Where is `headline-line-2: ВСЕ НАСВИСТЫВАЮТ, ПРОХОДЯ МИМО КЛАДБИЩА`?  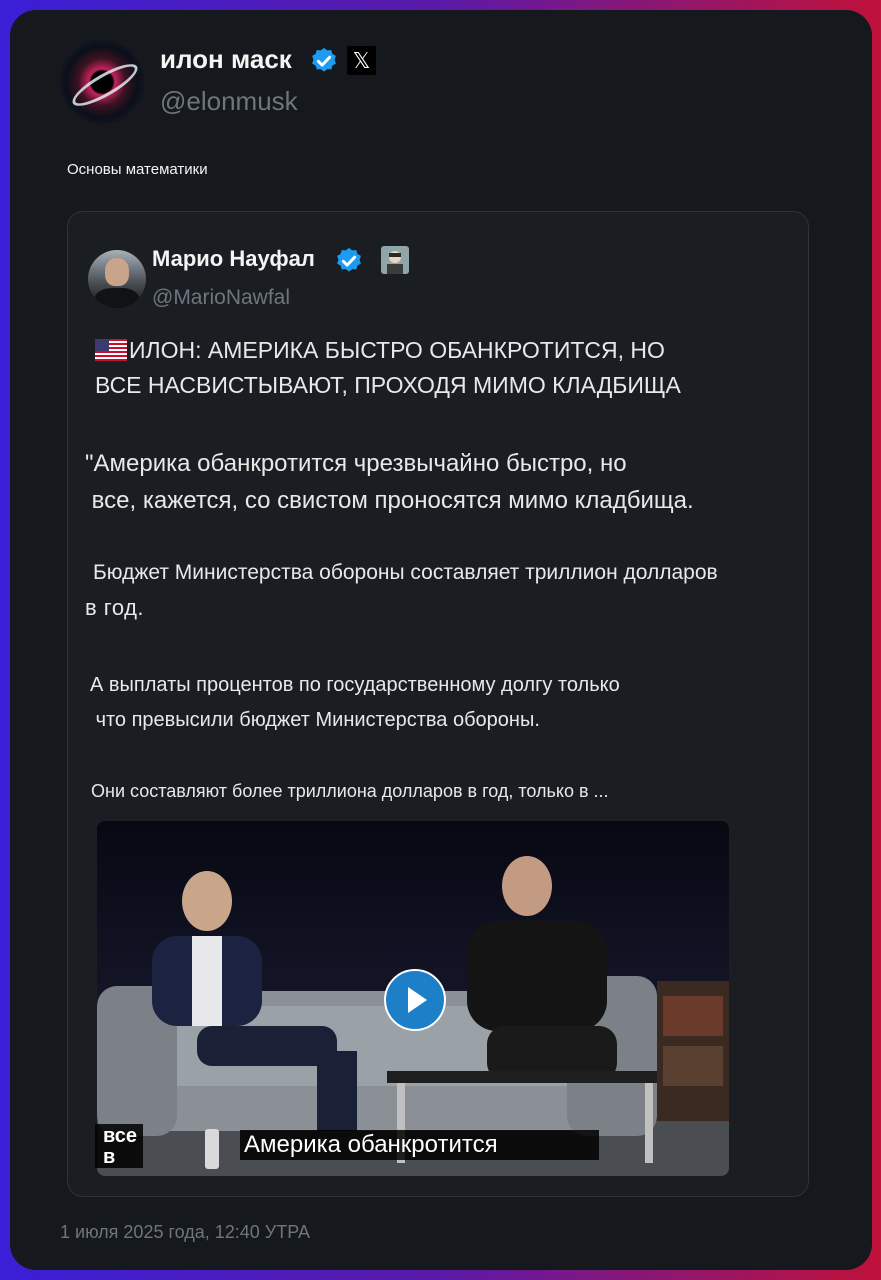 headline-line-2: ВСЕ НАСВИСТЫВАЮТ, ПРОХОДЯ МИМО КЛАДБИЩА is located at coordinates (388, 385).